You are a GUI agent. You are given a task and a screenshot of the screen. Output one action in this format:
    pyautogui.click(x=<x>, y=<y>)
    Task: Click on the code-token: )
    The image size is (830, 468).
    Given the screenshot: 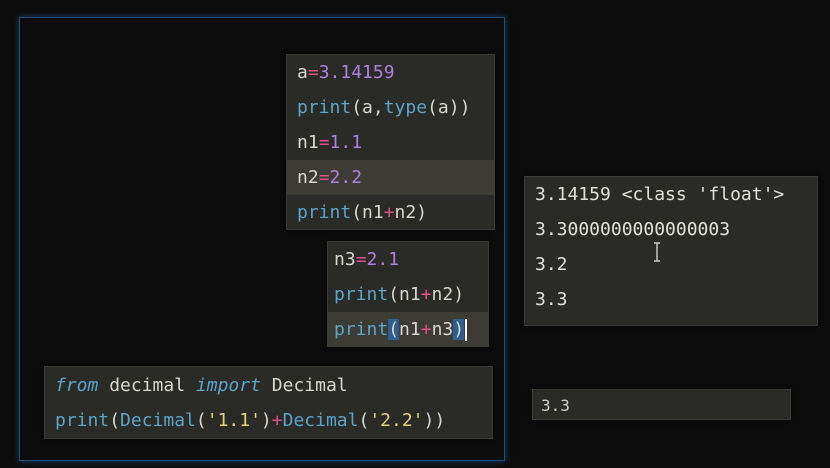 What is the action you would take?
    pyautogui.click(x=266, y=420)
    